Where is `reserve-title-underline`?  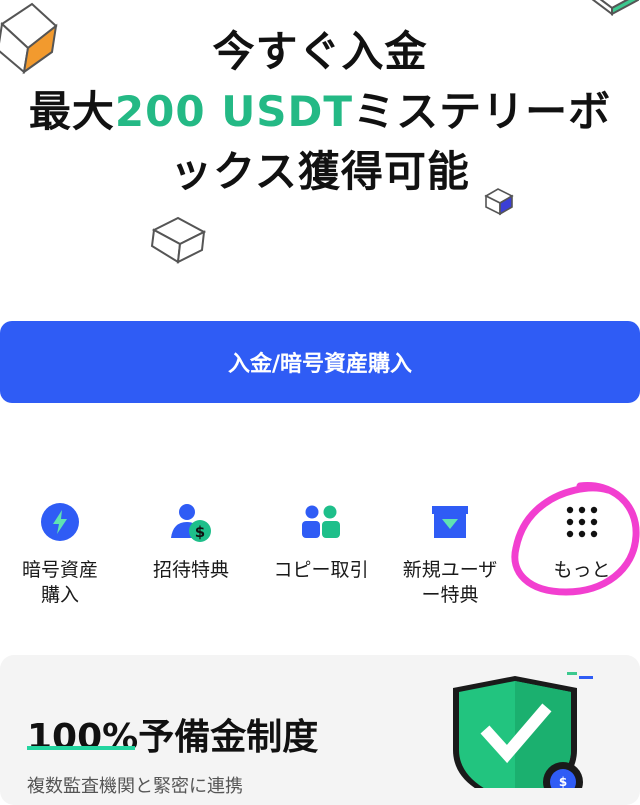
reserve-title-underline is located at coordinates (81, 748).